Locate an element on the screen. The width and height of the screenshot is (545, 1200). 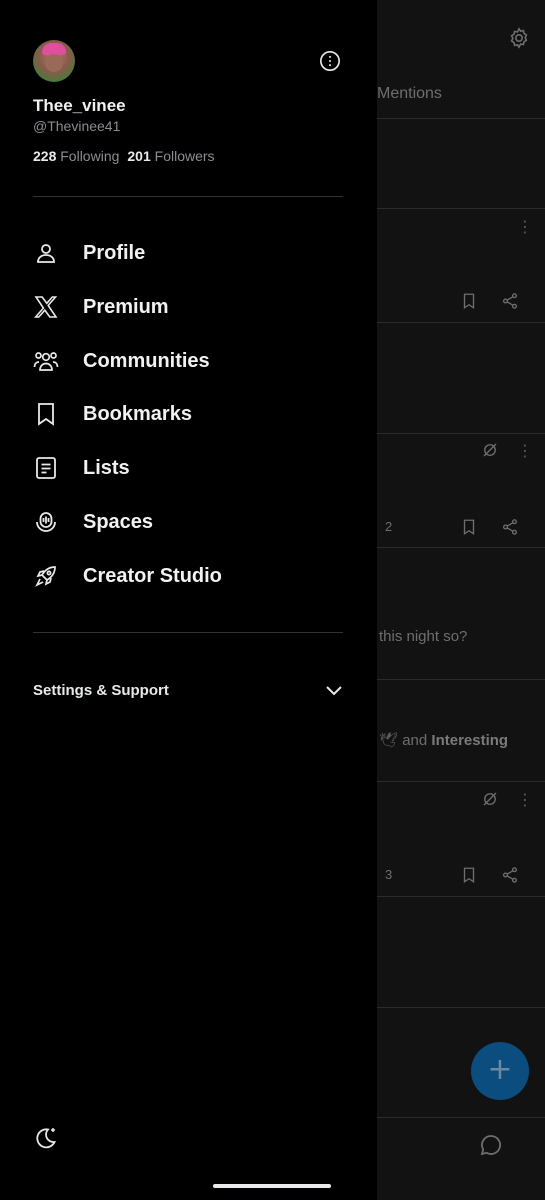
avatar is located at coordinates (54, 61).